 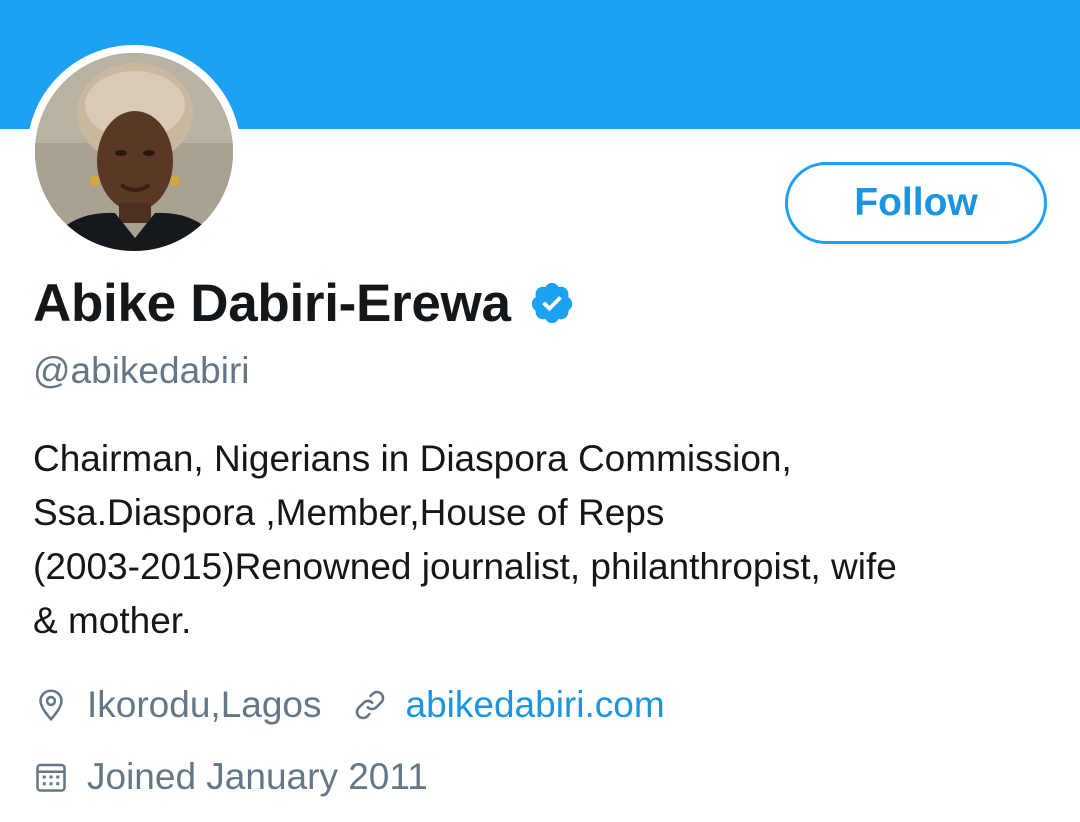 I want to click on avatar, so click(x=134, y=152).